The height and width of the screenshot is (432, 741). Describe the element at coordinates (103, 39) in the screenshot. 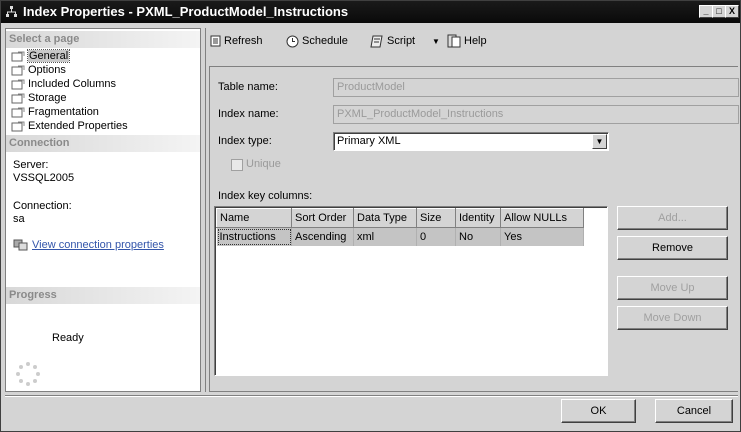

I see `select-page-header: Select a page` at that location.